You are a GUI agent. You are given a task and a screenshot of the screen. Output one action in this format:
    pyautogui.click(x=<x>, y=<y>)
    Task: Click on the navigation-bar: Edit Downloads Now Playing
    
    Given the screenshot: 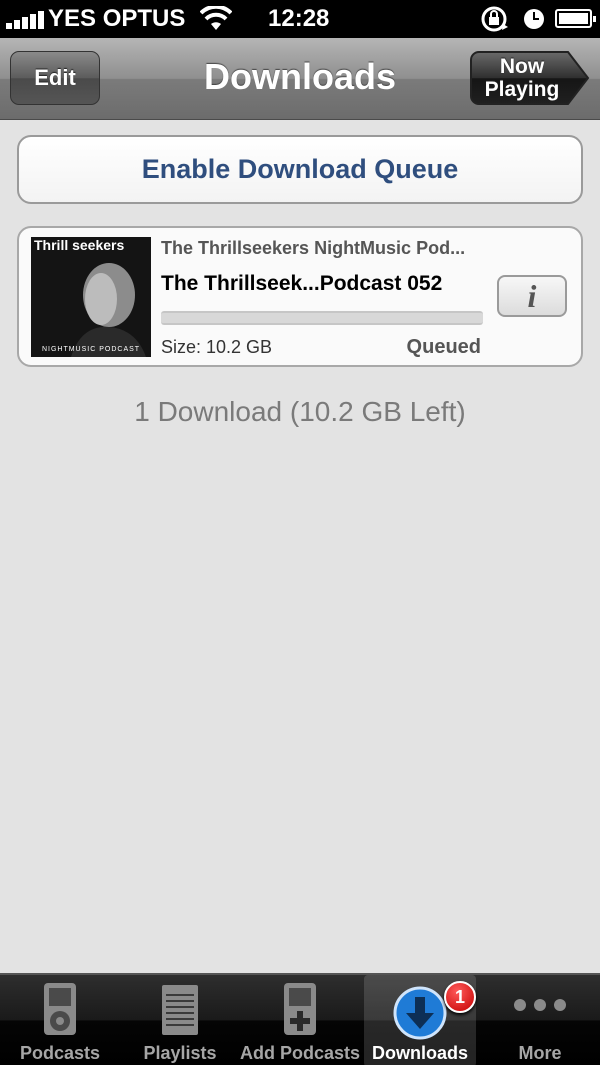 What is the action you would take?
    pyautogui.click(x=300, y=79)
    